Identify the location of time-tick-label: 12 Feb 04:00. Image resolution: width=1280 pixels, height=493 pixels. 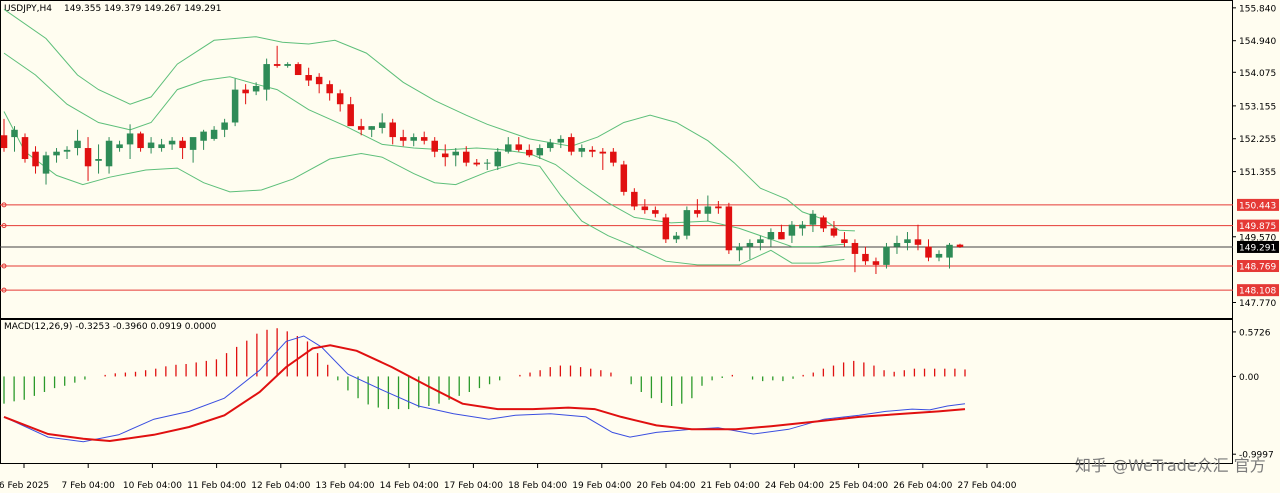
(280, 486).